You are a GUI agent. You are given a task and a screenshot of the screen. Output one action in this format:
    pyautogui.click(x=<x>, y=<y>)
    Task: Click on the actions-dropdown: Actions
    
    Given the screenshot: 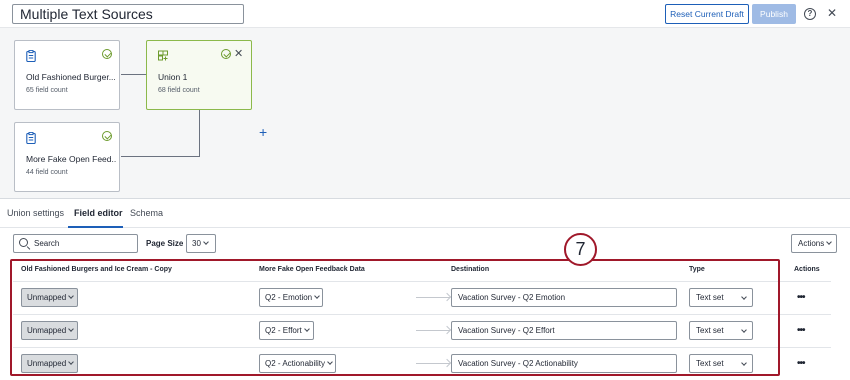 What is the action you would take?
    pyautogui.click(x=814, y=243)
    